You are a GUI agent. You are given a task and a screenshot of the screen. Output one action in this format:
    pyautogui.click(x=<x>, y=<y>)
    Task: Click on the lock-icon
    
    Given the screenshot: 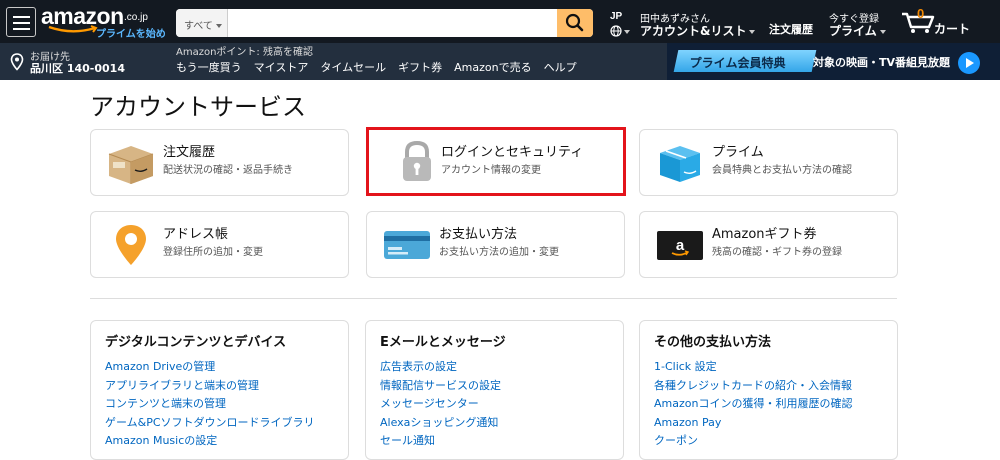 What is the action you would take?
    pyautogui.click(x=417, y=160)
    